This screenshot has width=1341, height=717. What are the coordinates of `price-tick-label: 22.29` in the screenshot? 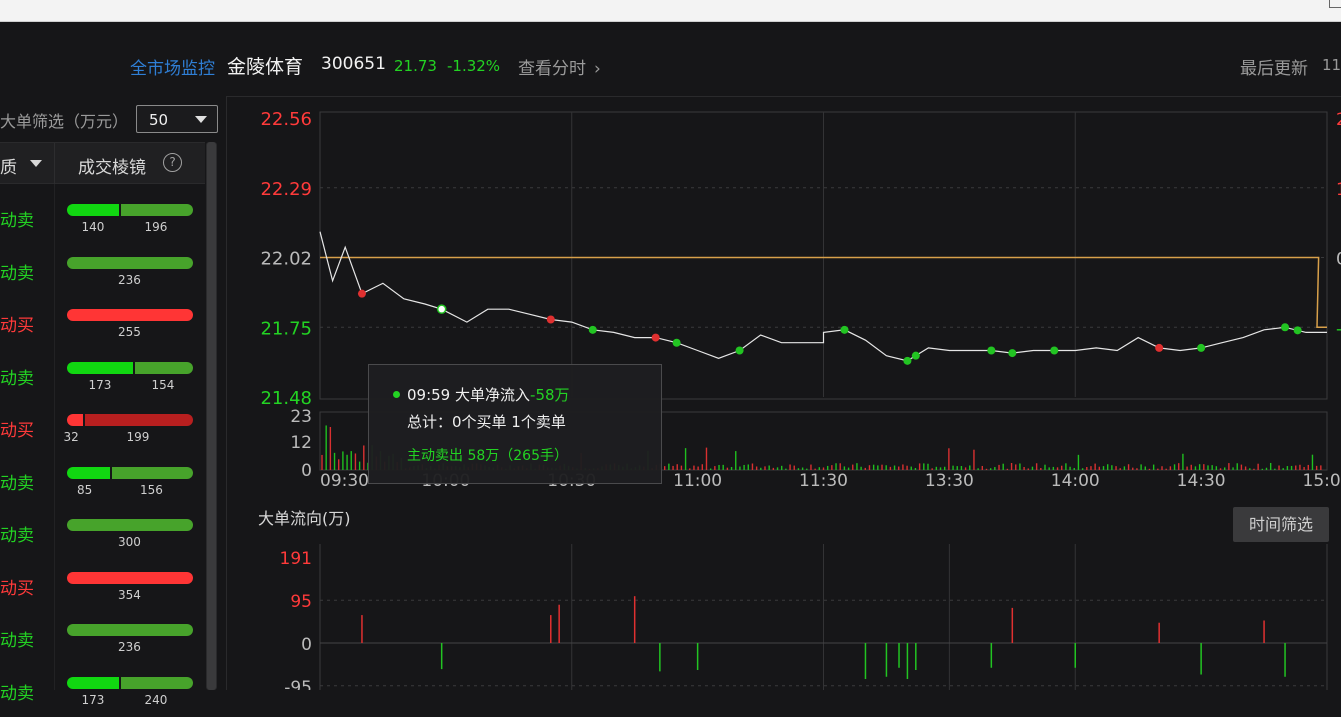 It's located at (286, 189).